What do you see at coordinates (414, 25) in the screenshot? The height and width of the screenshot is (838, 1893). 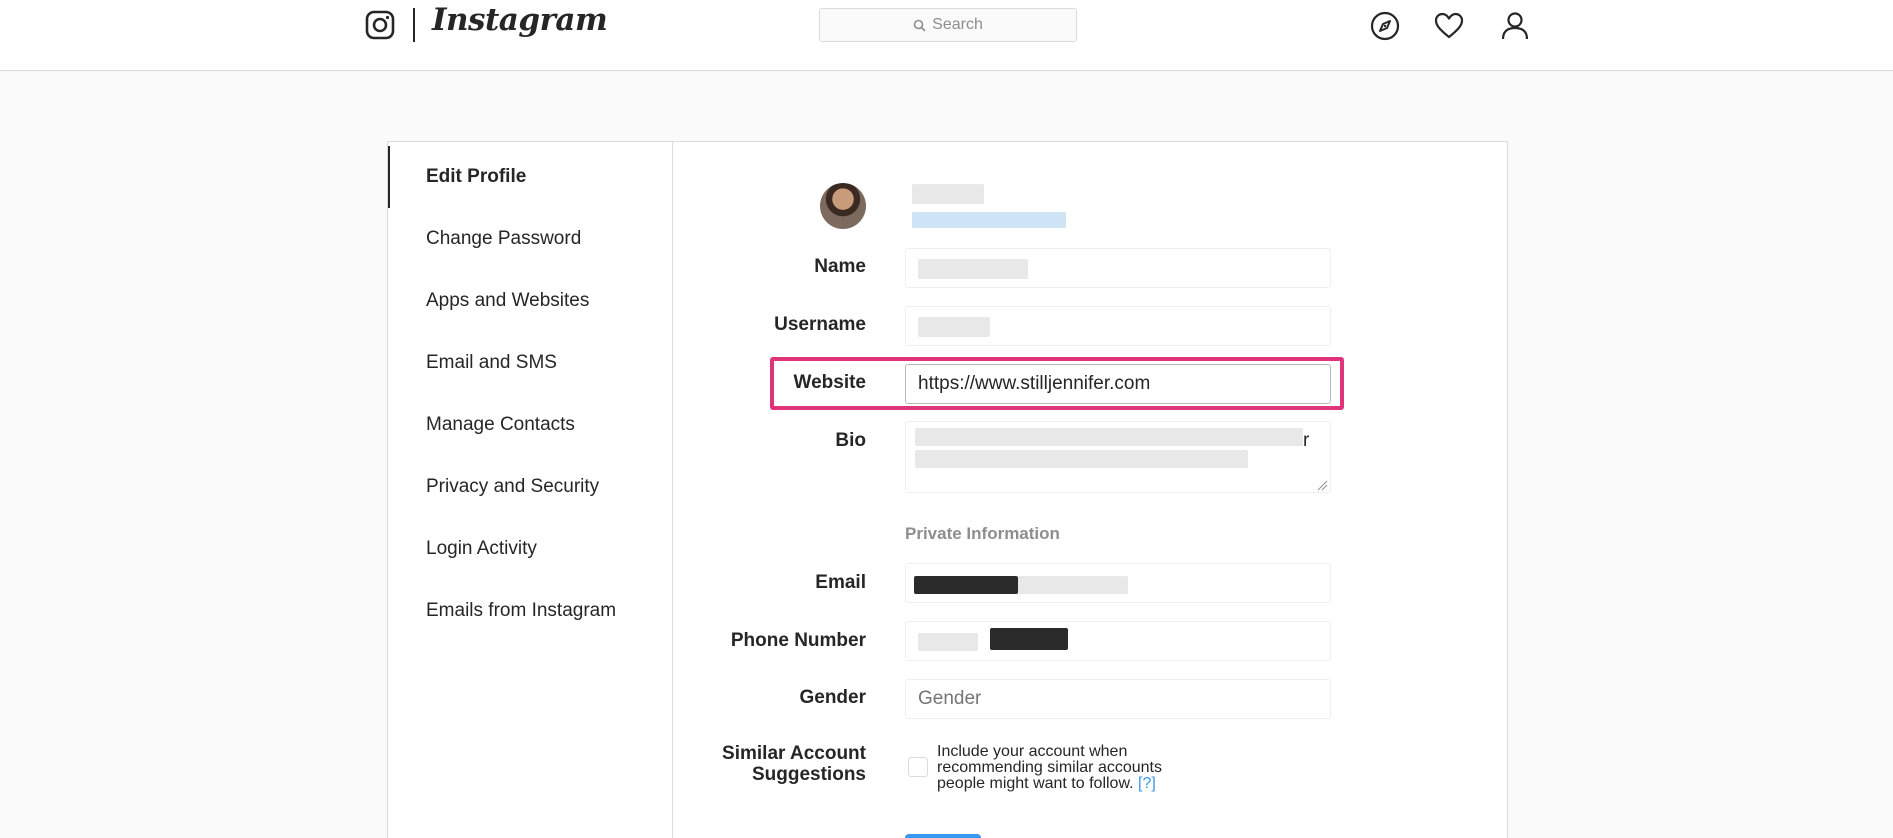 I see `logo-divider` at bounding box center [414, 25].